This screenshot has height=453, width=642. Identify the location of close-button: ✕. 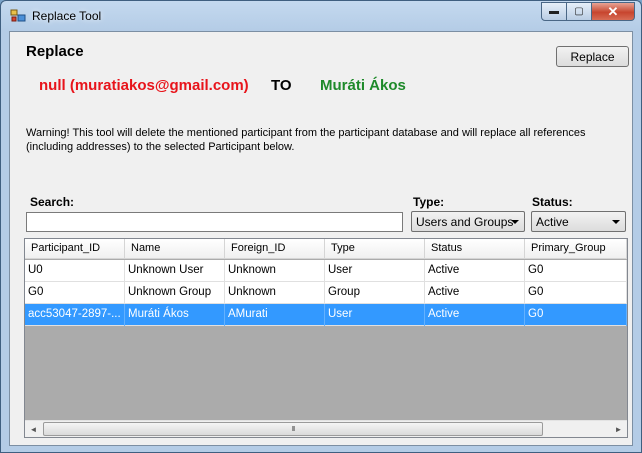
(613, 11).